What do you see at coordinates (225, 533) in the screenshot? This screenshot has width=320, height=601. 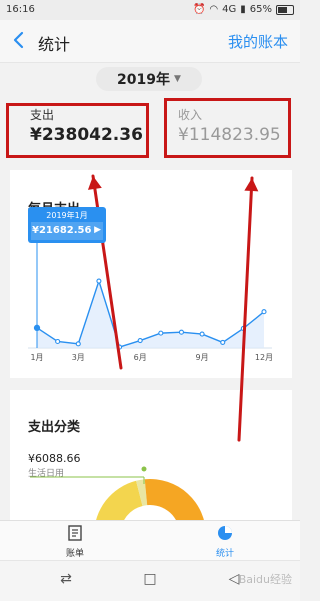 I see `pie-chart-icon` at bounding box center [225, 533].